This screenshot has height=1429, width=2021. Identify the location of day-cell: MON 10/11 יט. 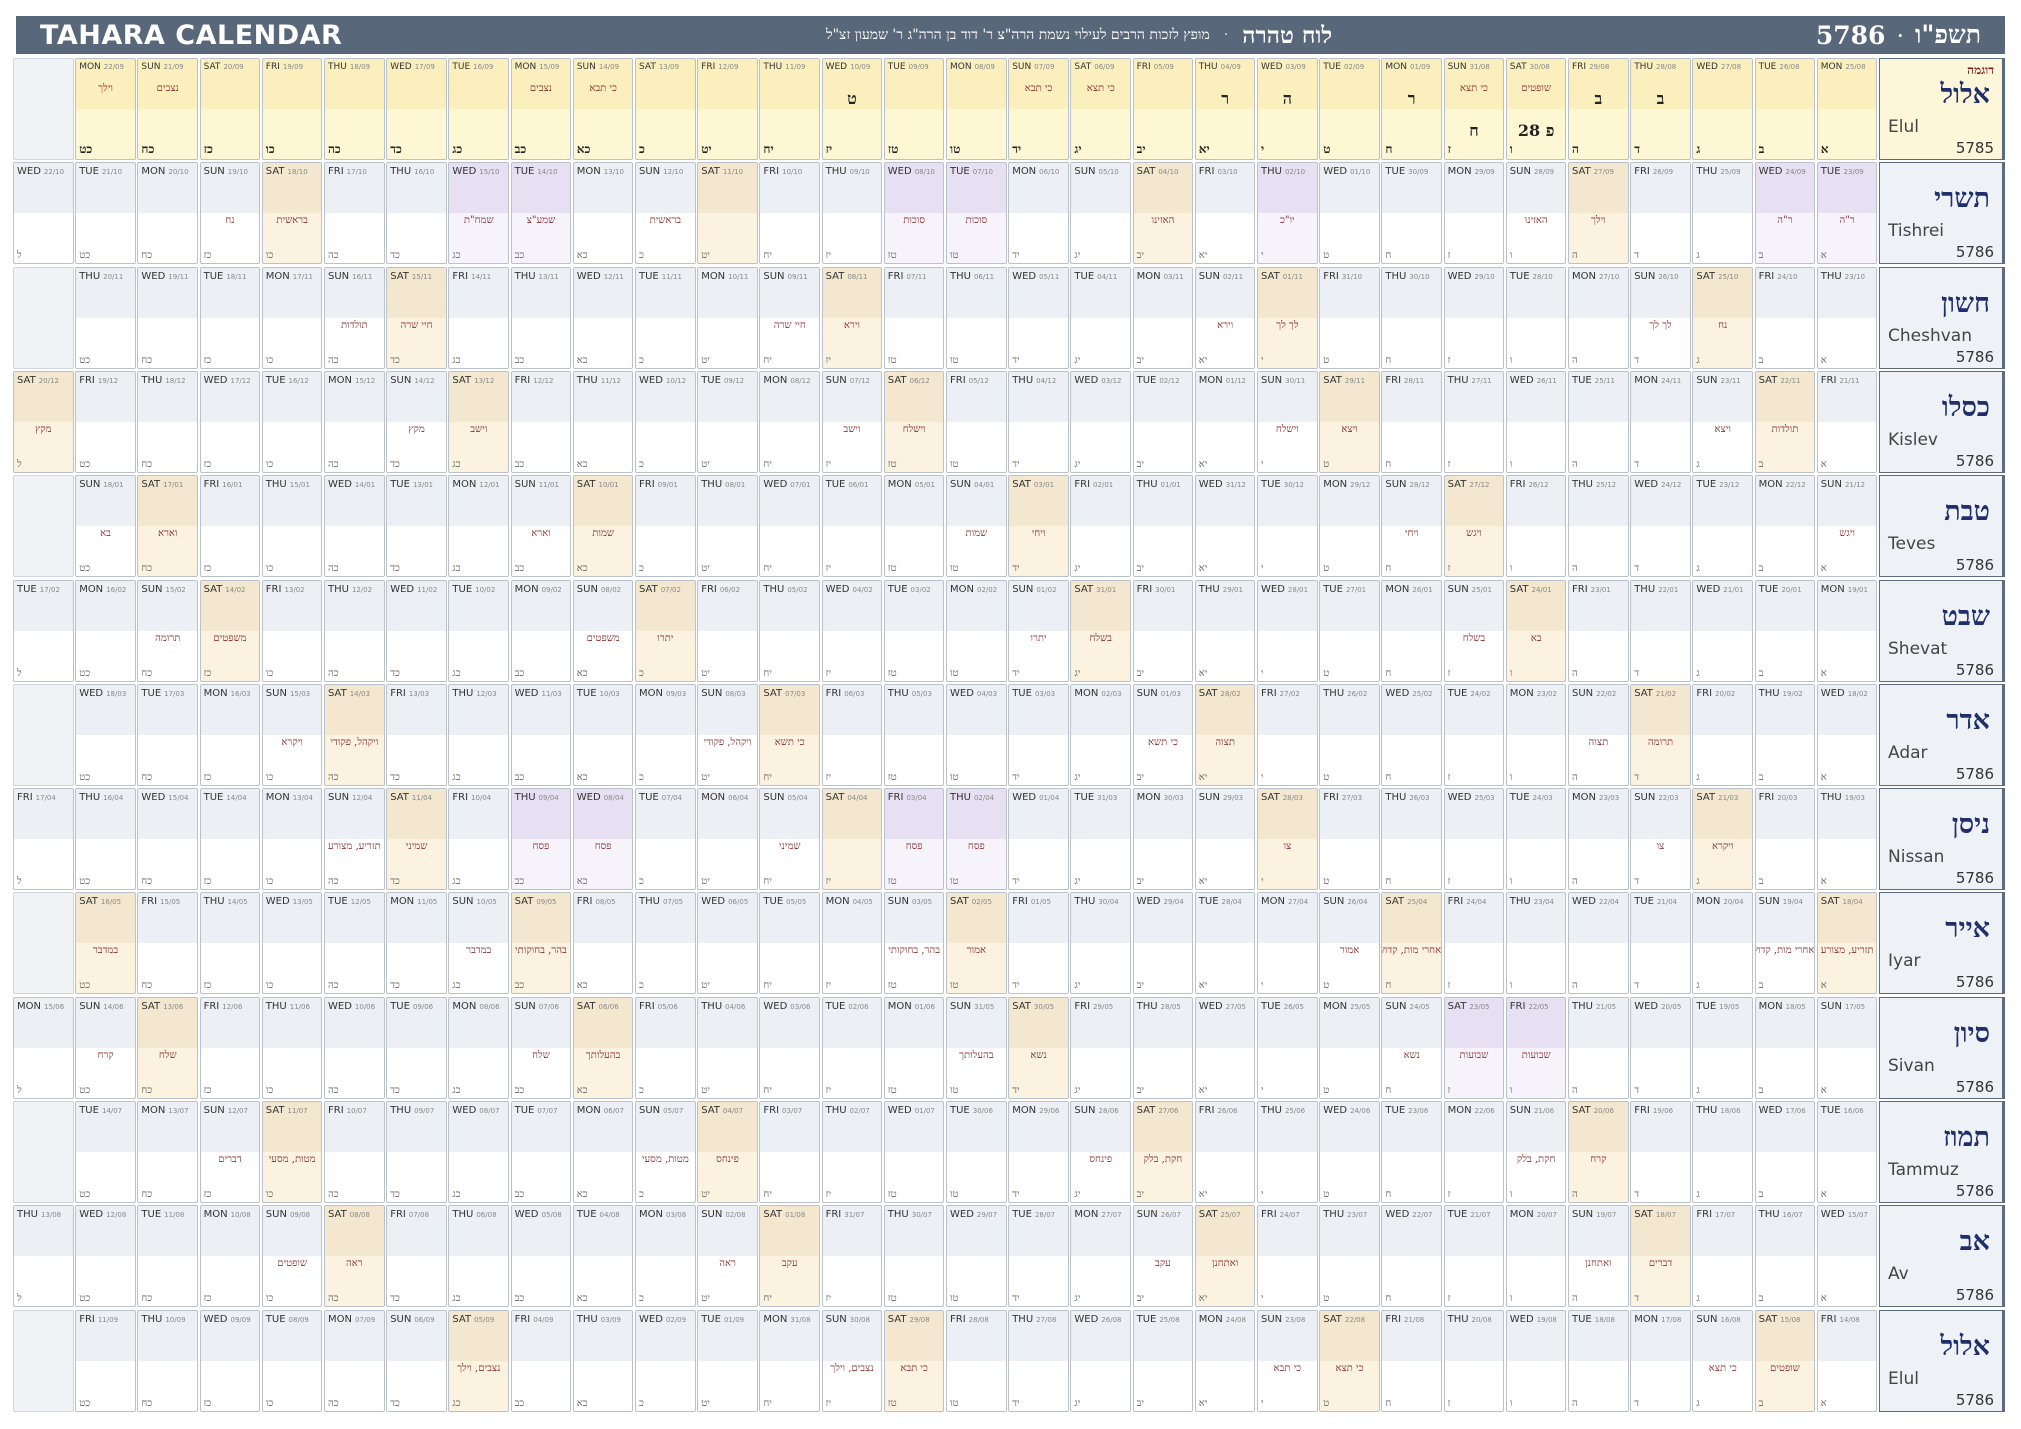
(727, 317).